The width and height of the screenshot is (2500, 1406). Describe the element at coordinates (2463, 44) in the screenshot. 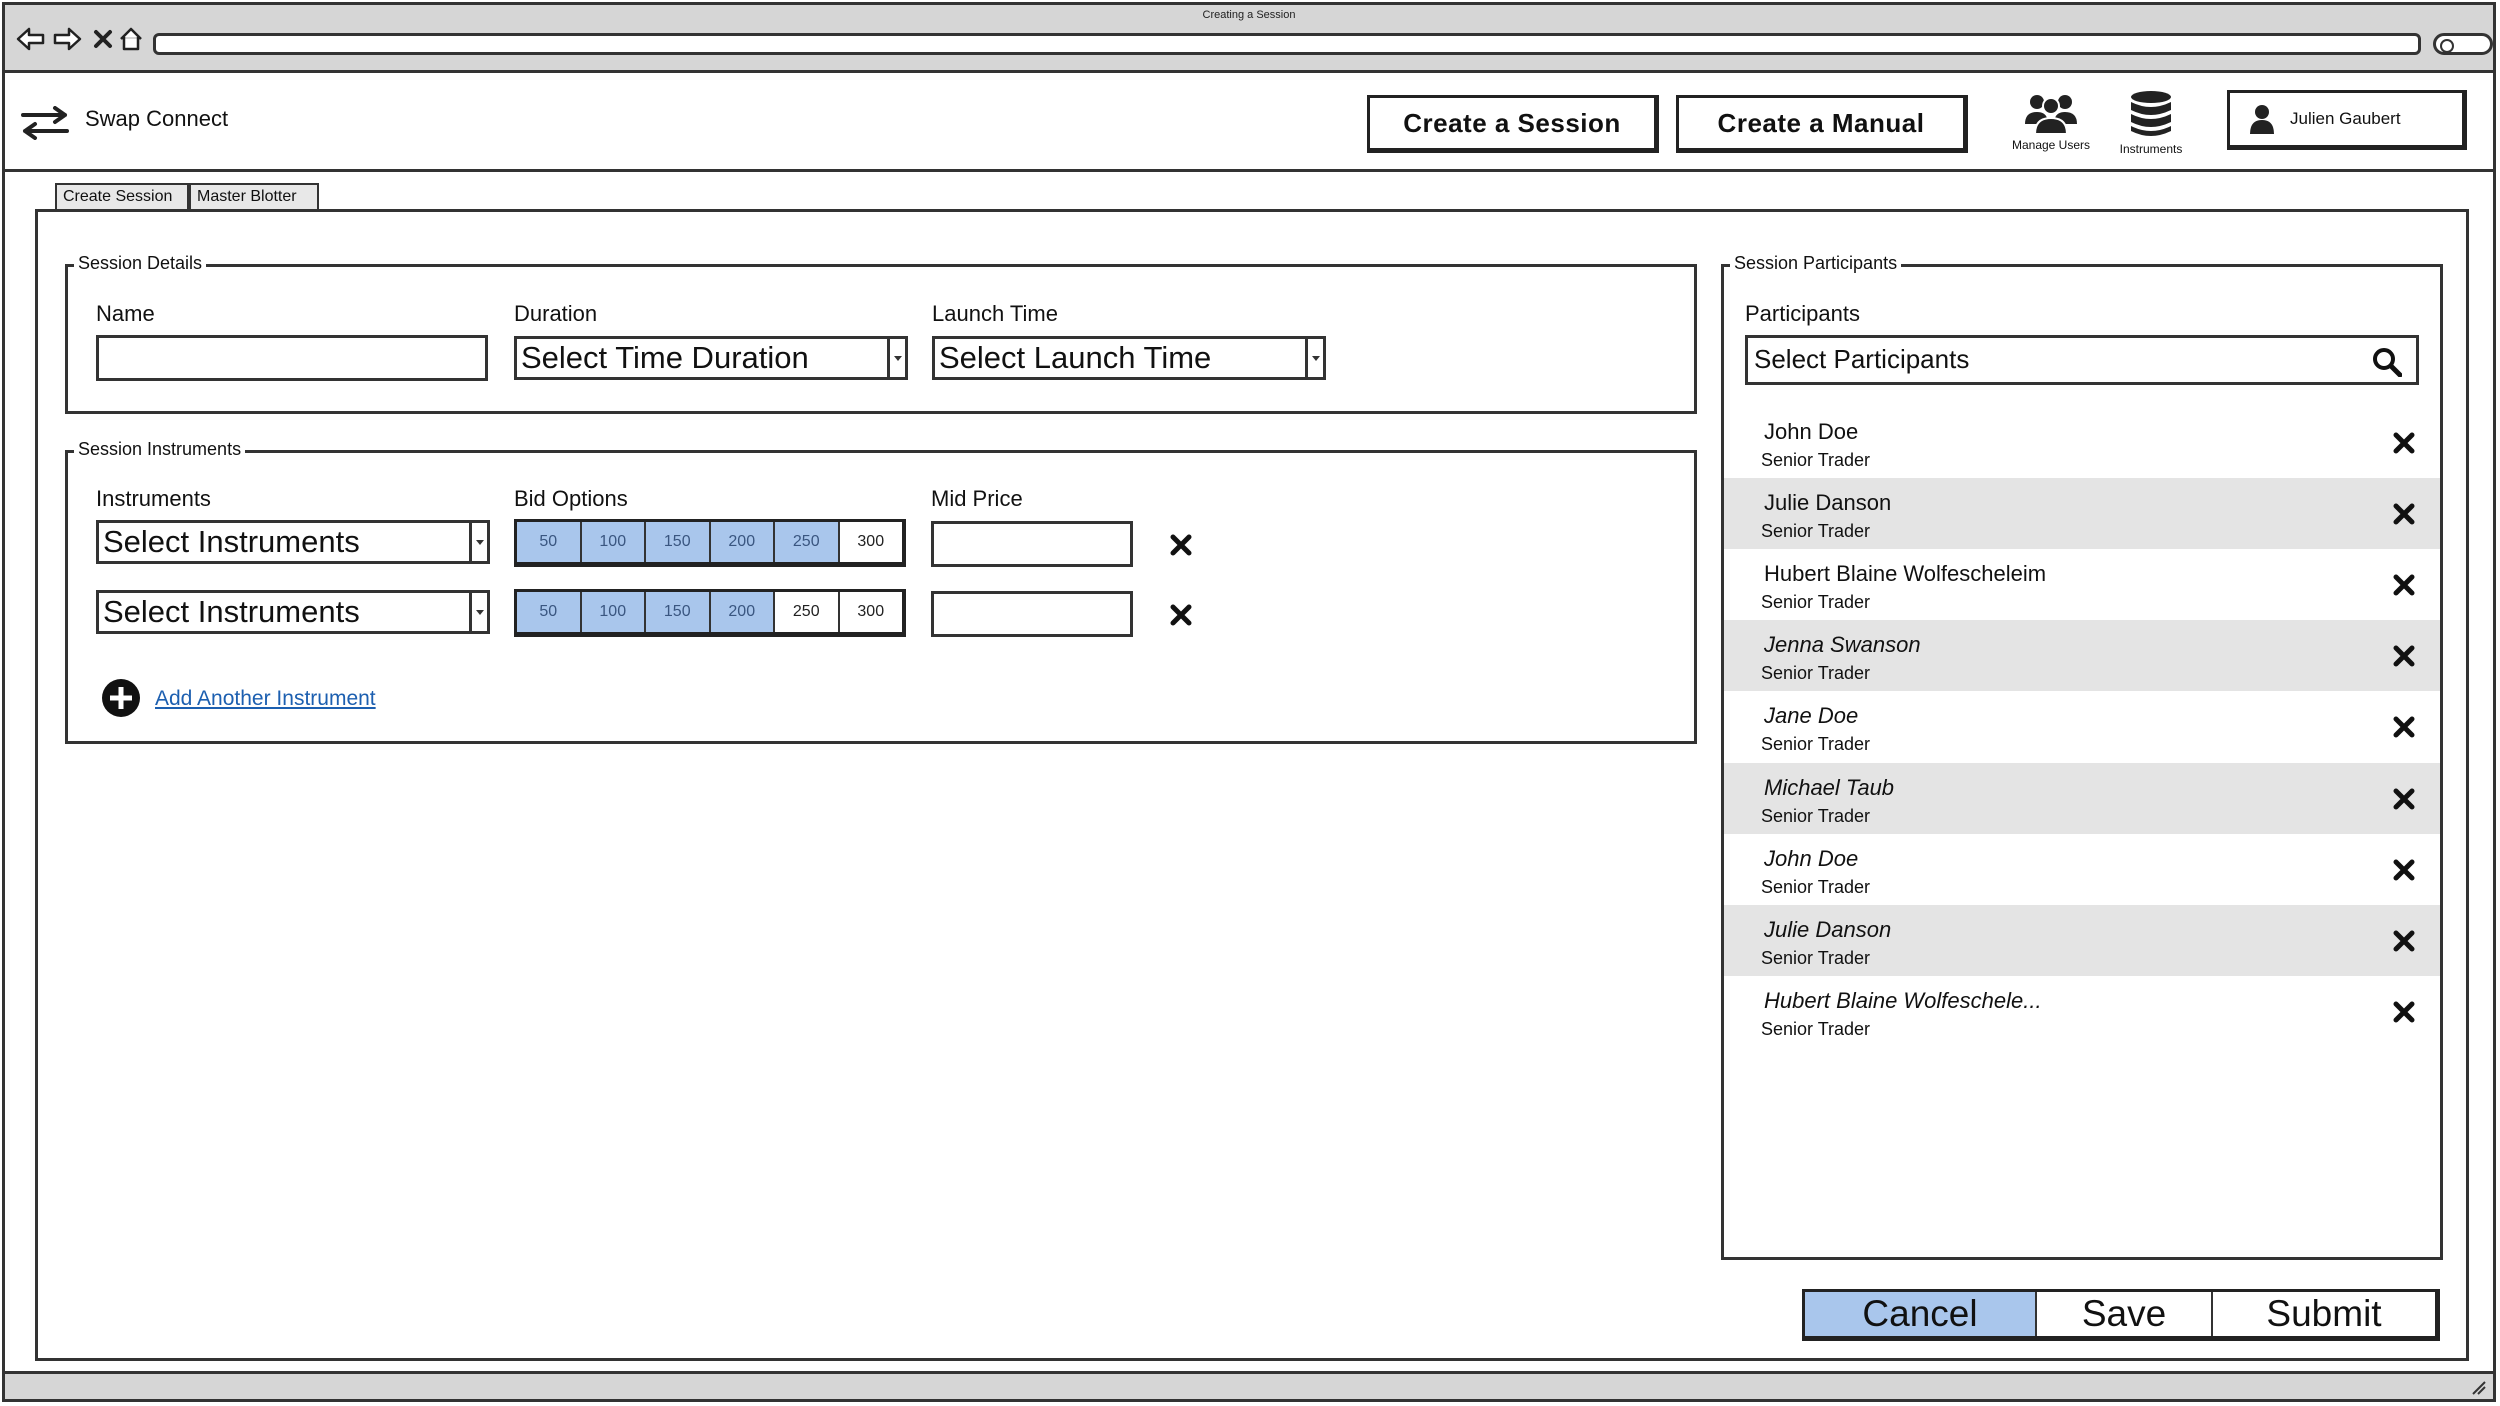

I see `browser-search-field` at that location.